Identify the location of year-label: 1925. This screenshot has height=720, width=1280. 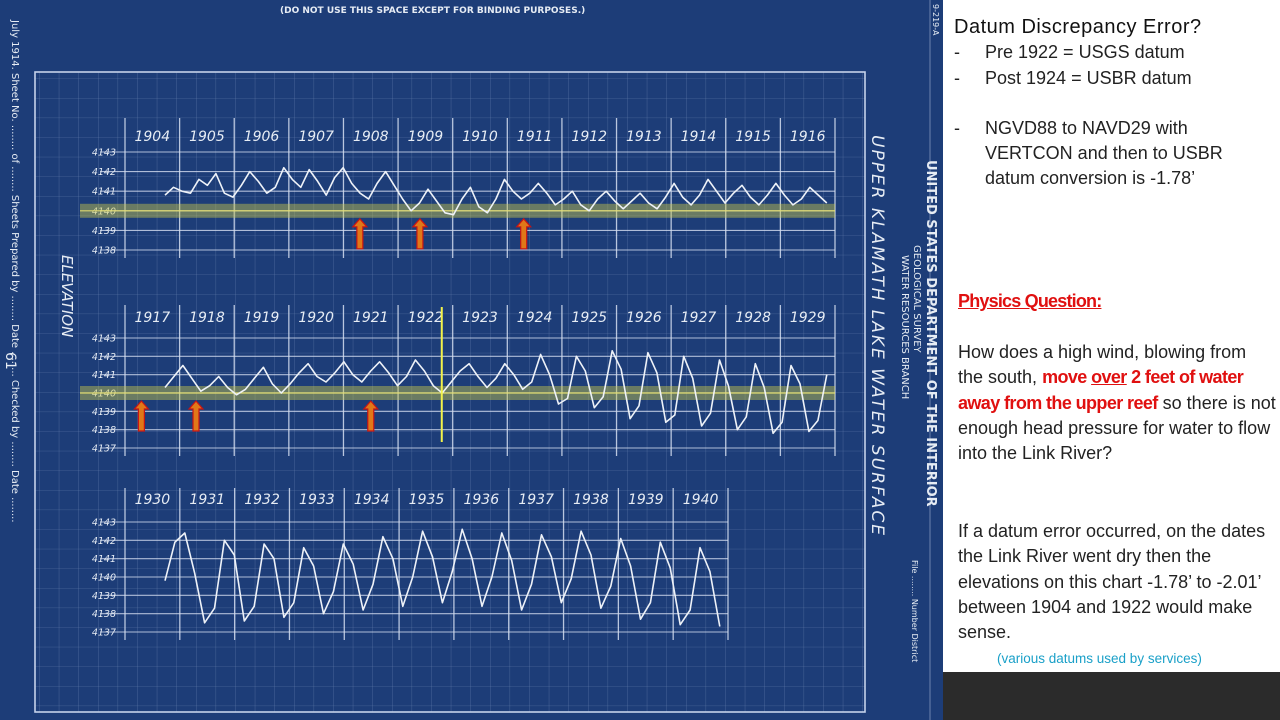
(589, 318).